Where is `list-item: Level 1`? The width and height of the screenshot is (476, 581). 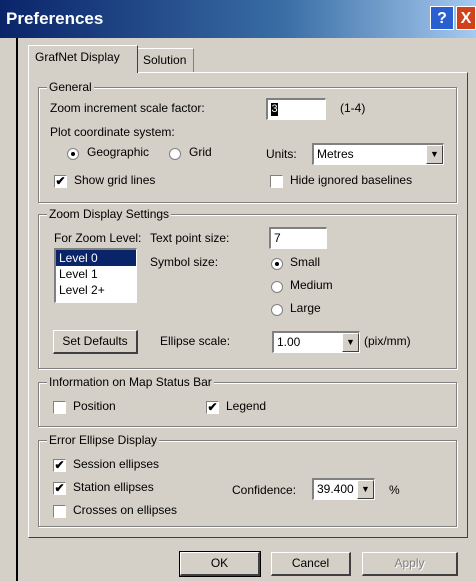
list-item: Level 1 is located at coordinates (96, 274).